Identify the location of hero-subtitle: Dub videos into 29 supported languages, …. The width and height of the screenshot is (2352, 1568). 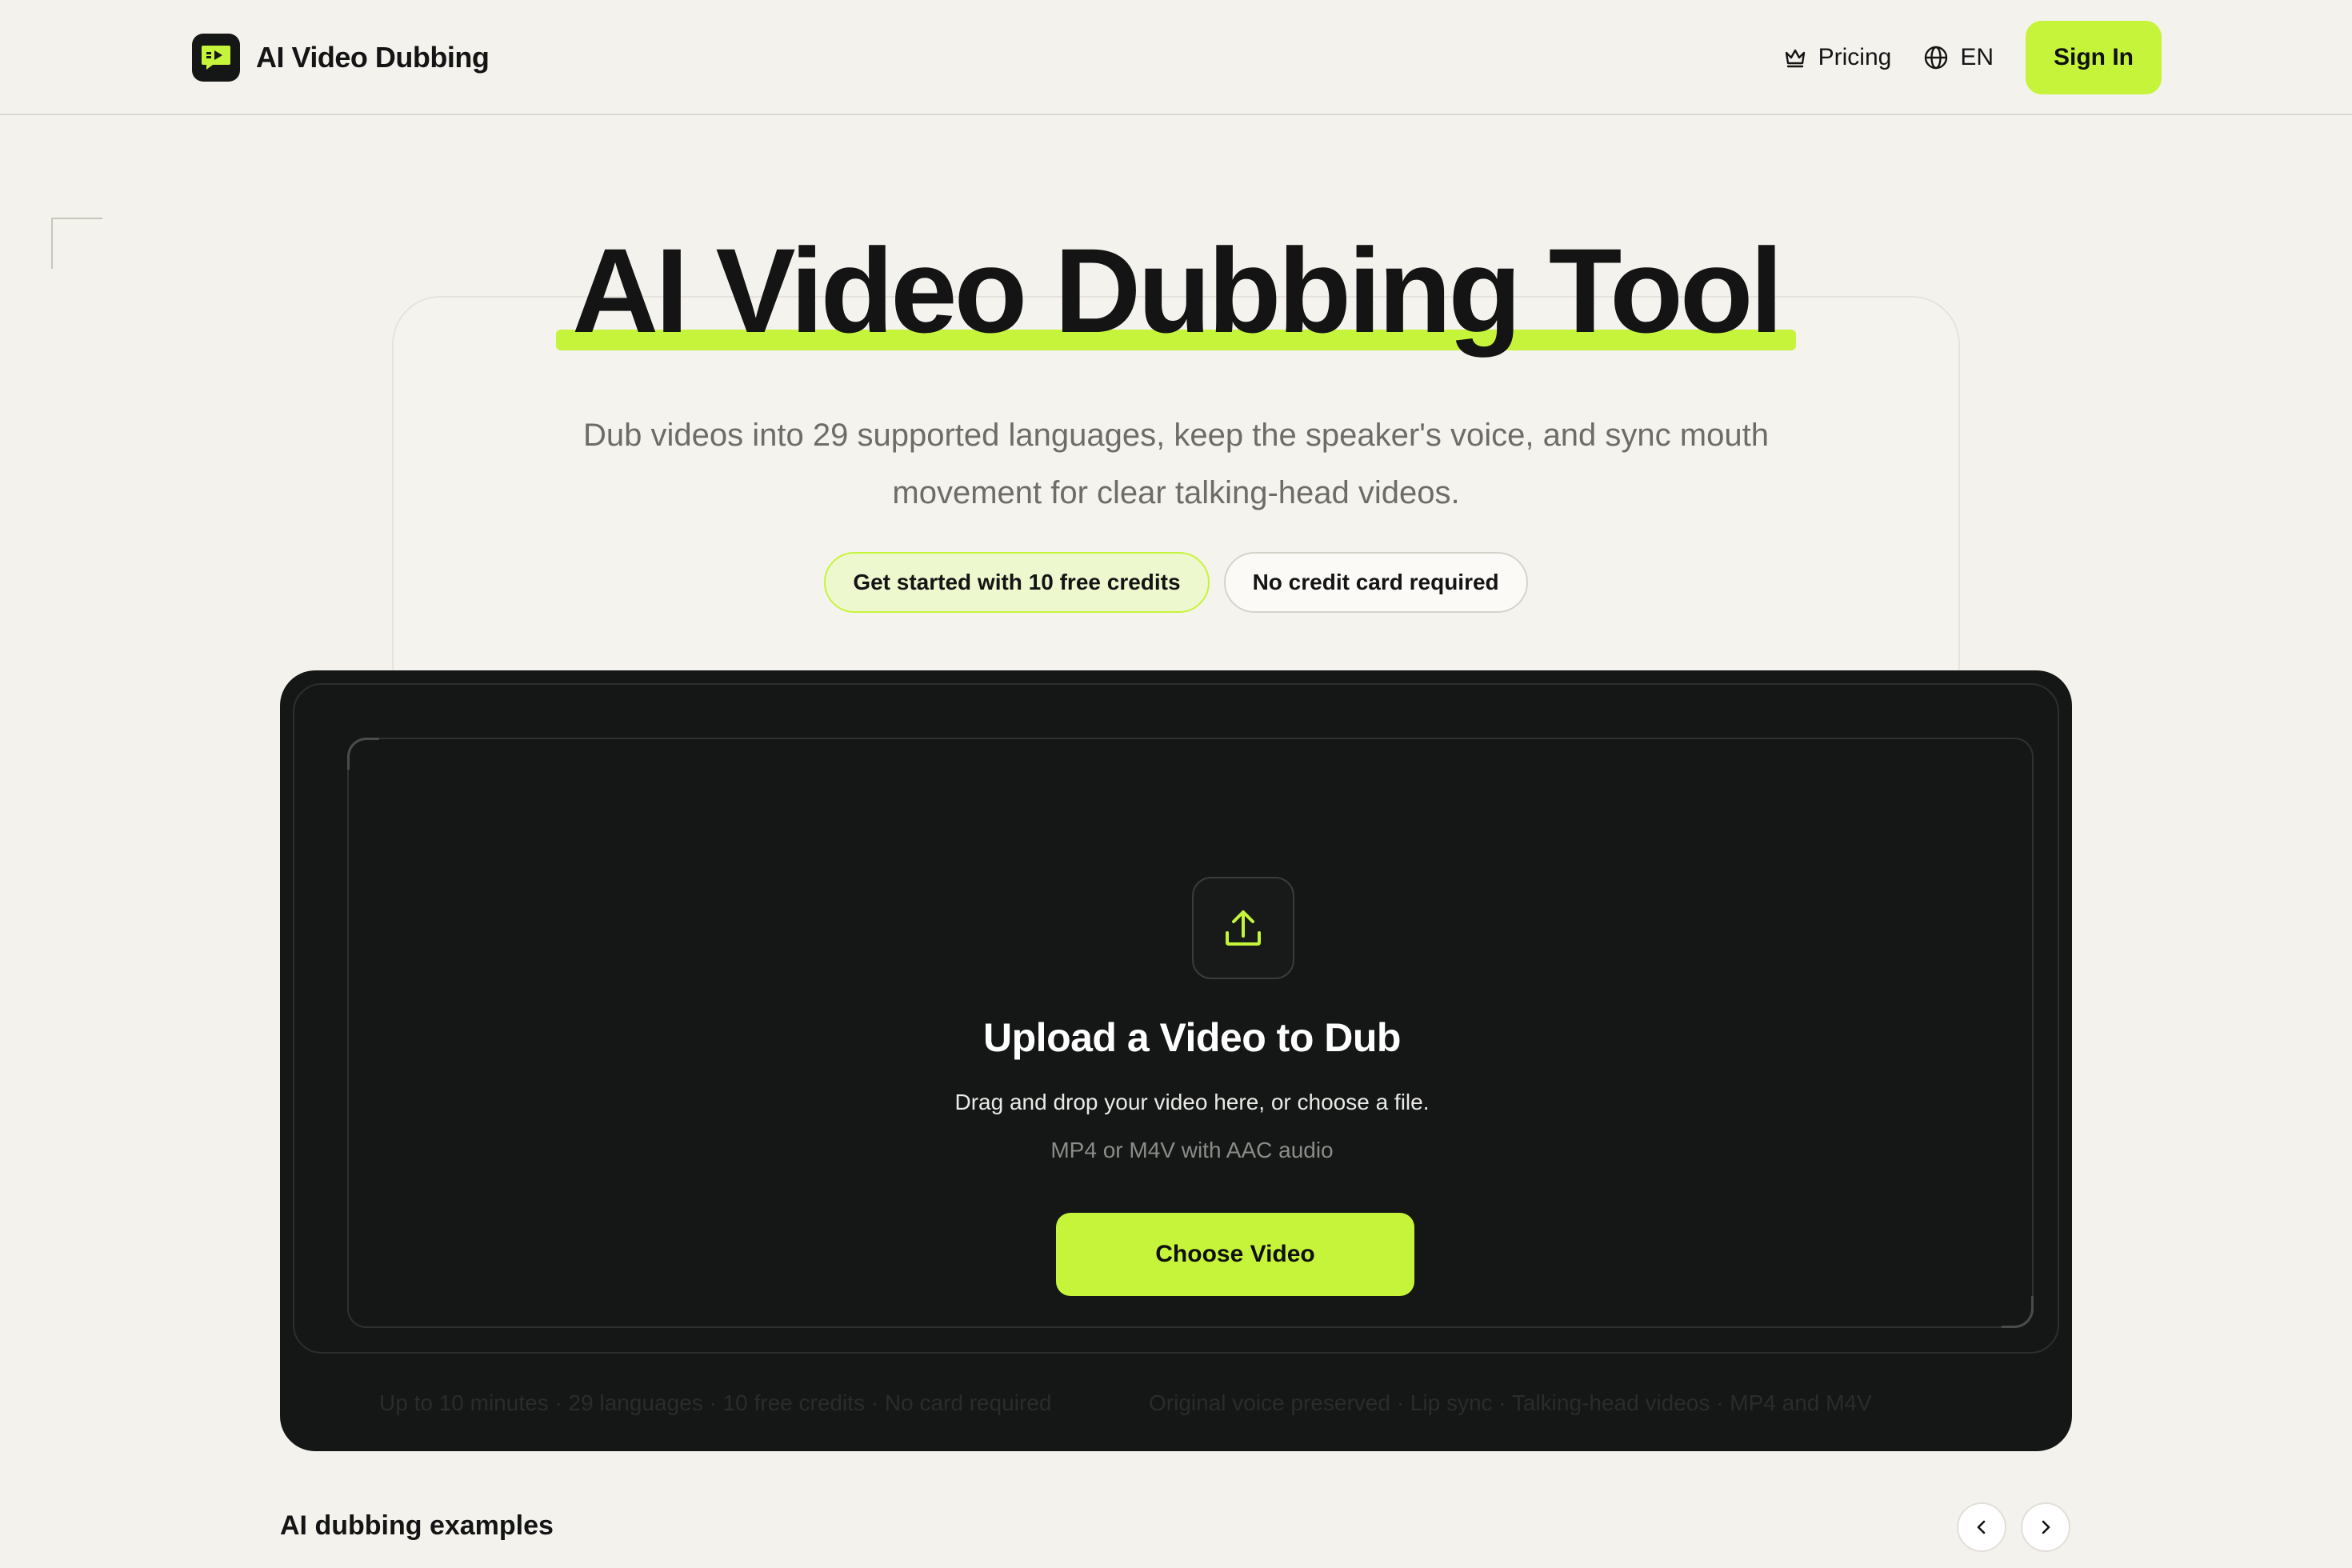
(1176, 464).